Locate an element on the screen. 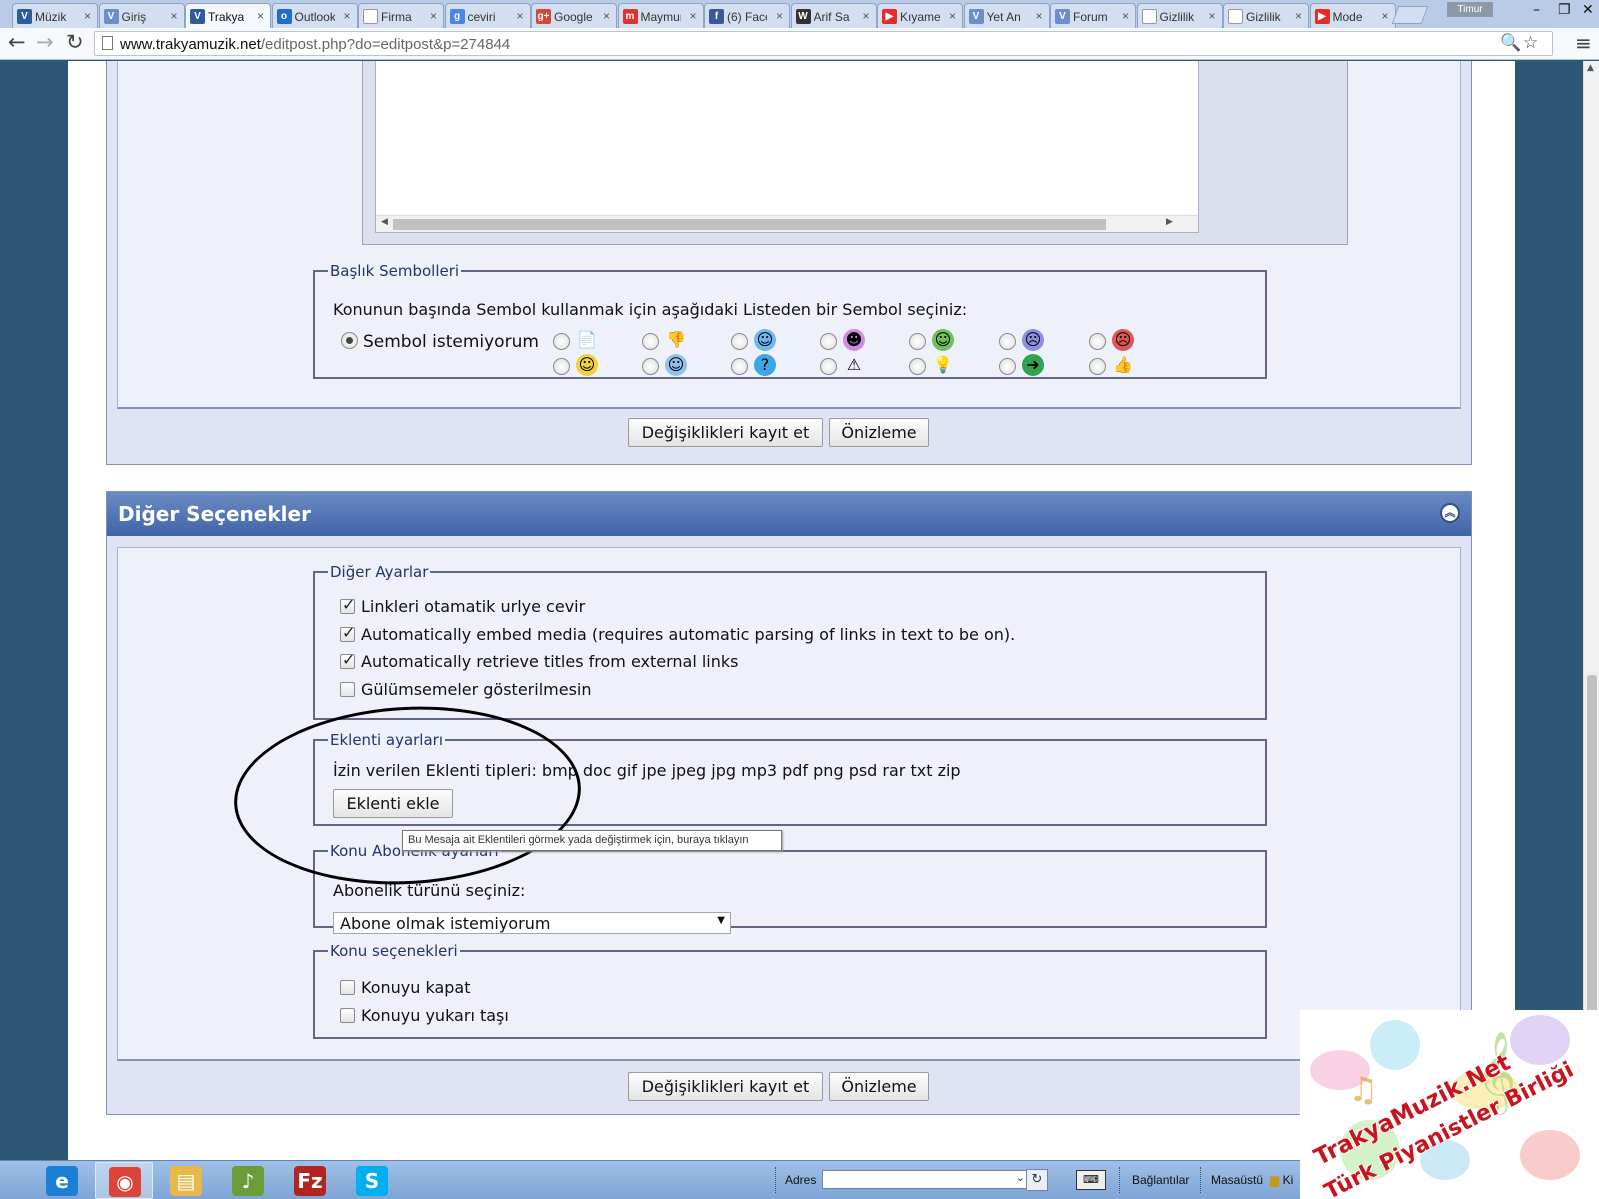 The width and height of the screenshot is (1599, 1199). links-toolbar-label: Bağlantılar is located at coordinates (1160, 1180).